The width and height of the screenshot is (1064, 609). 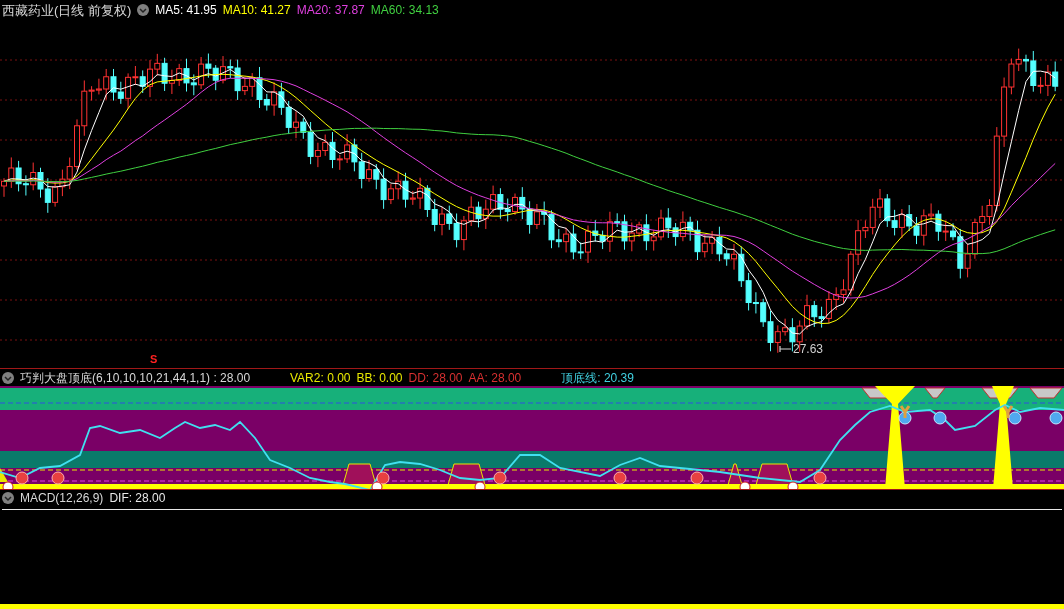 I want to click on stock-title: 西藏药业(日线 前复权), so click(x=67, y=10).